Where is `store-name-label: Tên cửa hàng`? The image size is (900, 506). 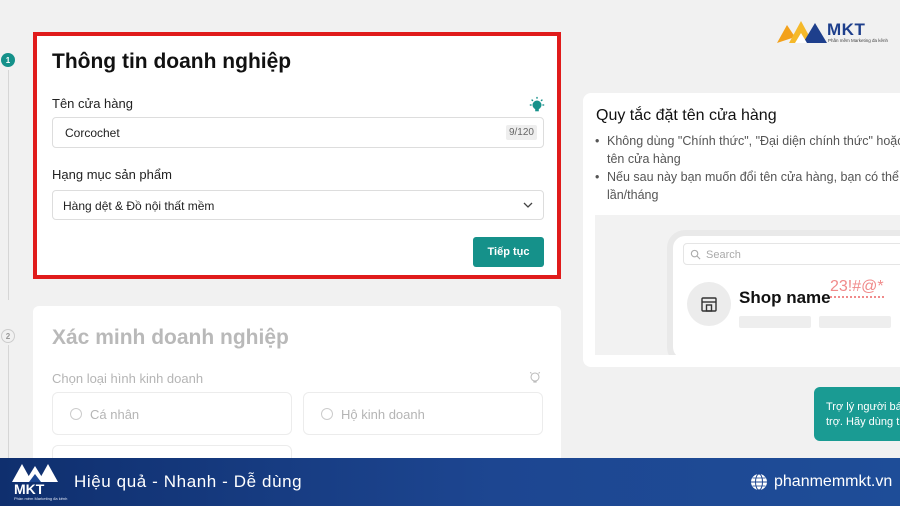 store-name-label: Tên cửa hàng is located at coordinates (92, 103).